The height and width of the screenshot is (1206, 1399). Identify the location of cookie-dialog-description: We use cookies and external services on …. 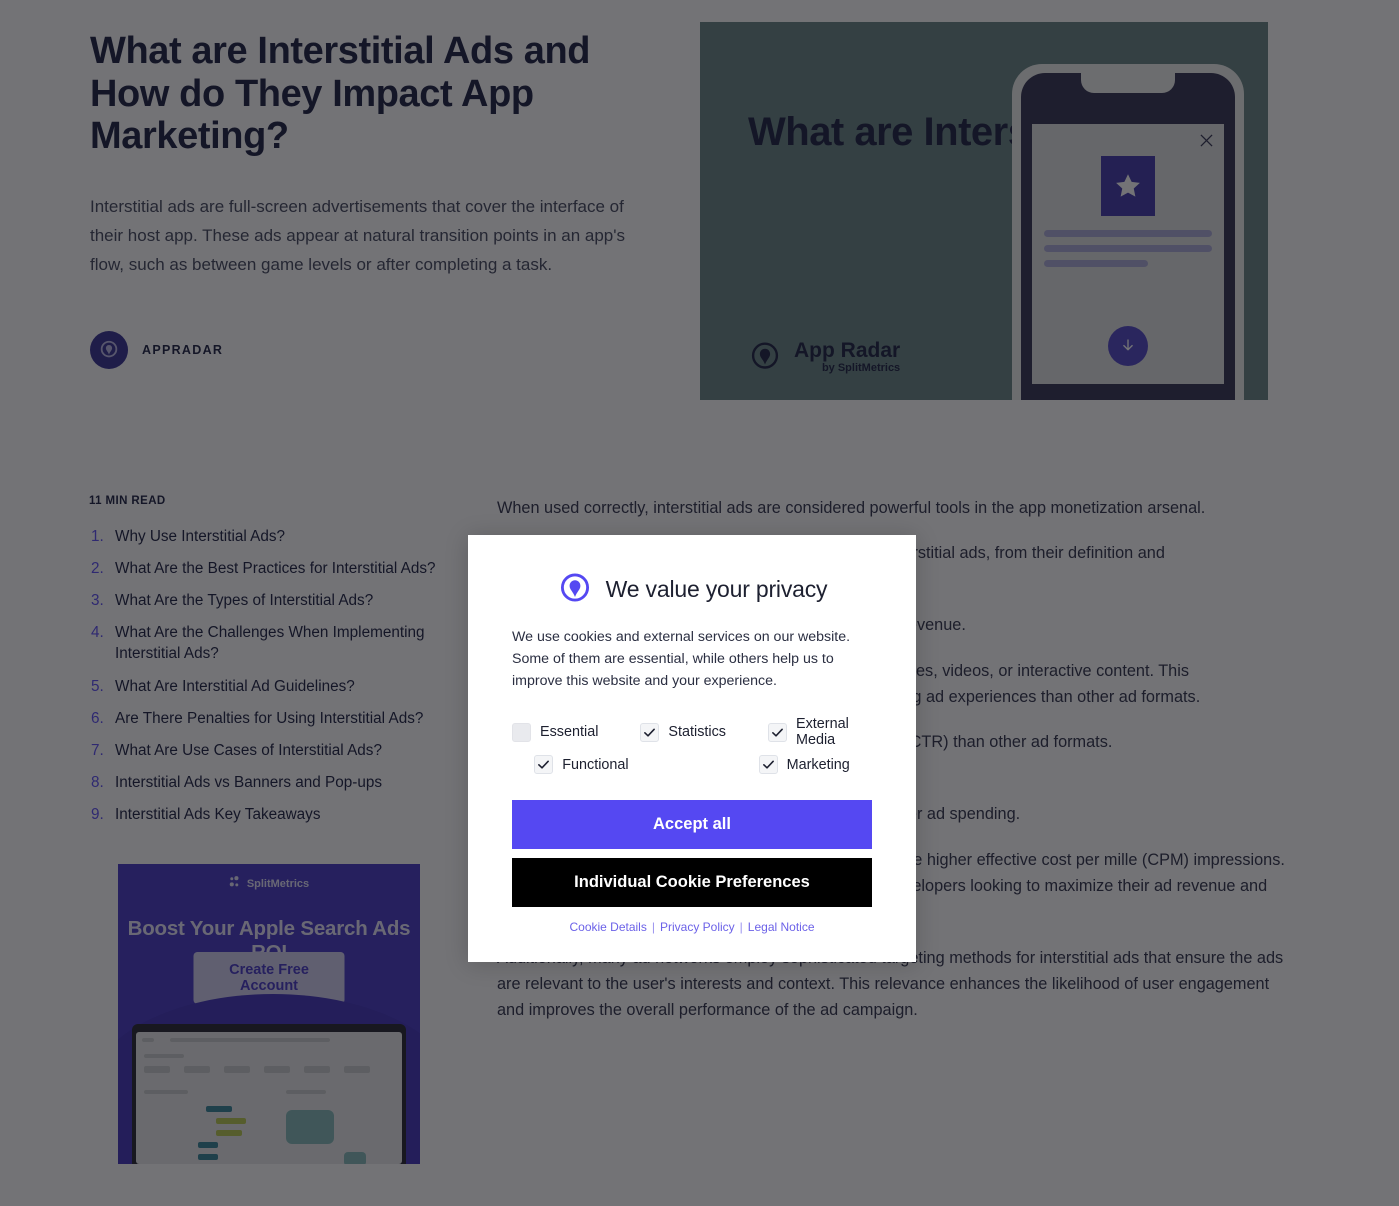
(681, 659).